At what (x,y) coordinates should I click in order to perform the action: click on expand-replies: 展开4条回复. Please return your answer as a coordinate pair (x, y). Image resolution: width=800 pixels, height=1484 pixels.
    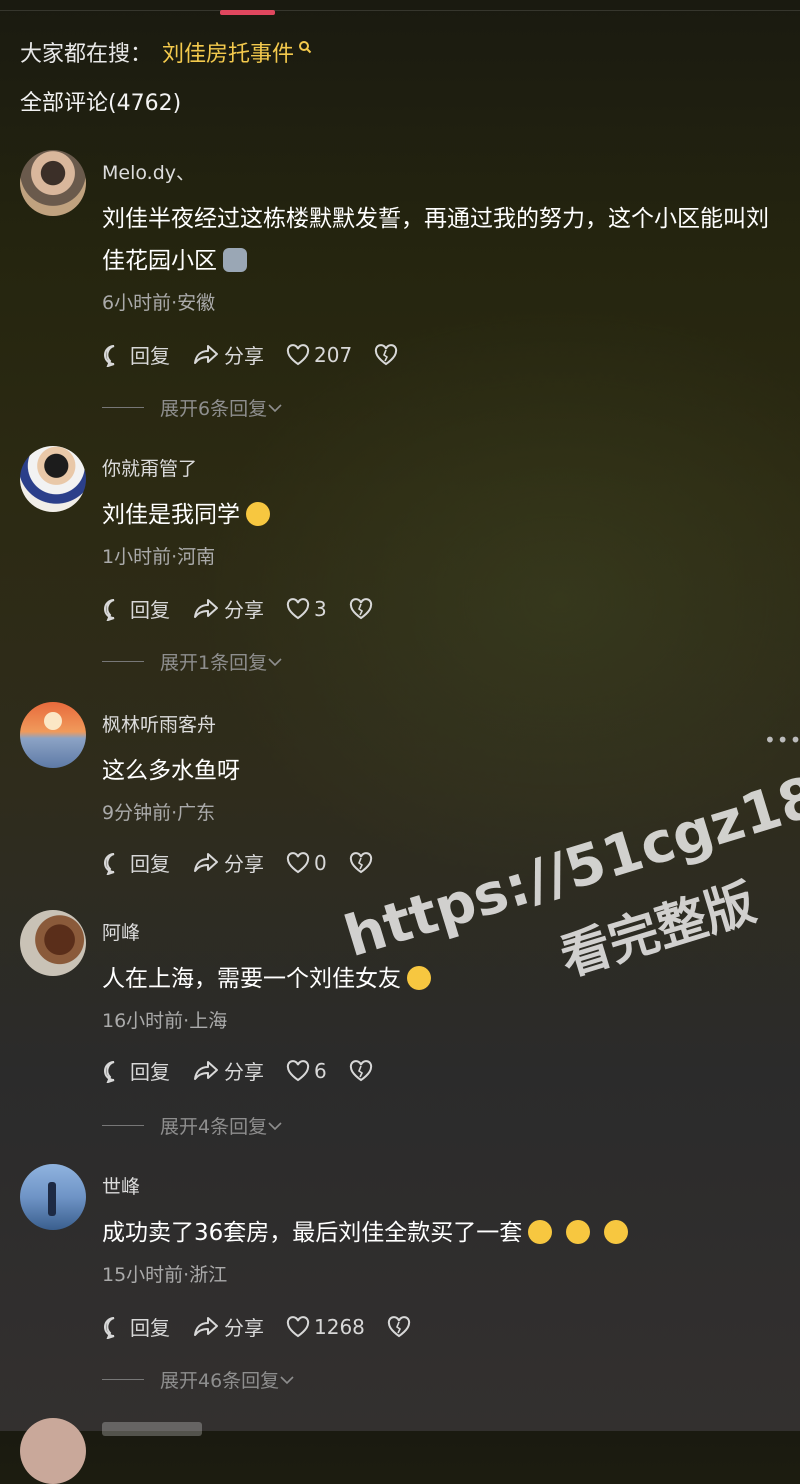
    Looking at the image, I should click on (192, 1125).